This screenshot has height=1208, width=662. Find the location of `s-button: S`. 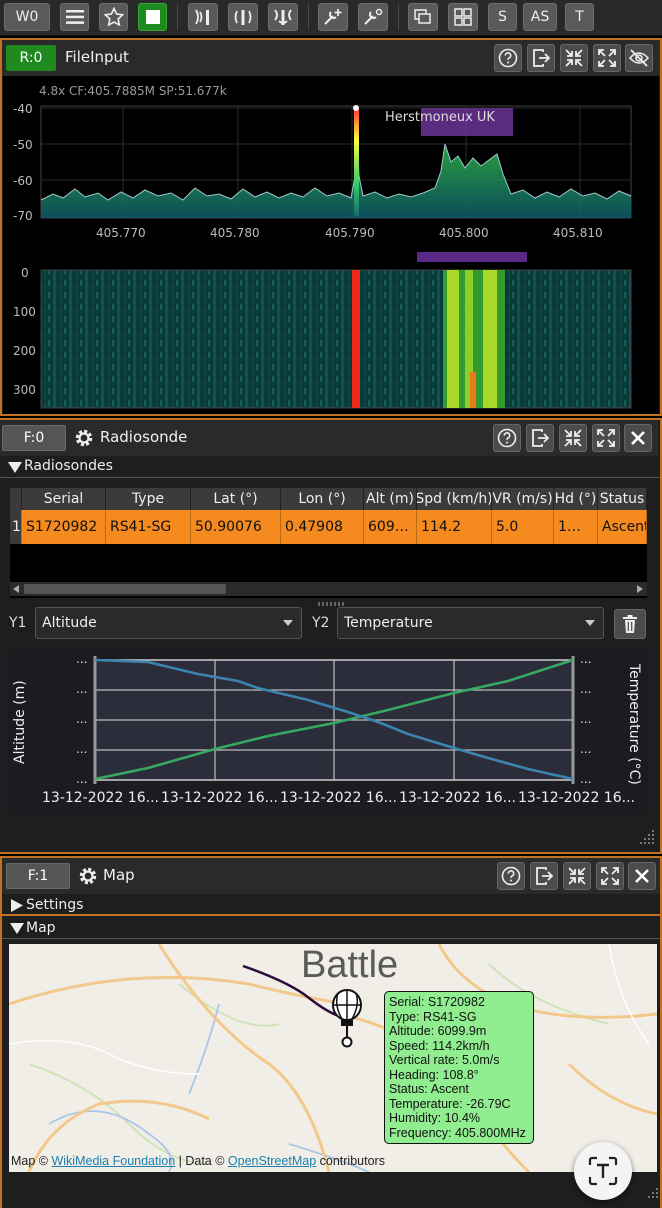

s-button: S is located at coordinates (502, 17).